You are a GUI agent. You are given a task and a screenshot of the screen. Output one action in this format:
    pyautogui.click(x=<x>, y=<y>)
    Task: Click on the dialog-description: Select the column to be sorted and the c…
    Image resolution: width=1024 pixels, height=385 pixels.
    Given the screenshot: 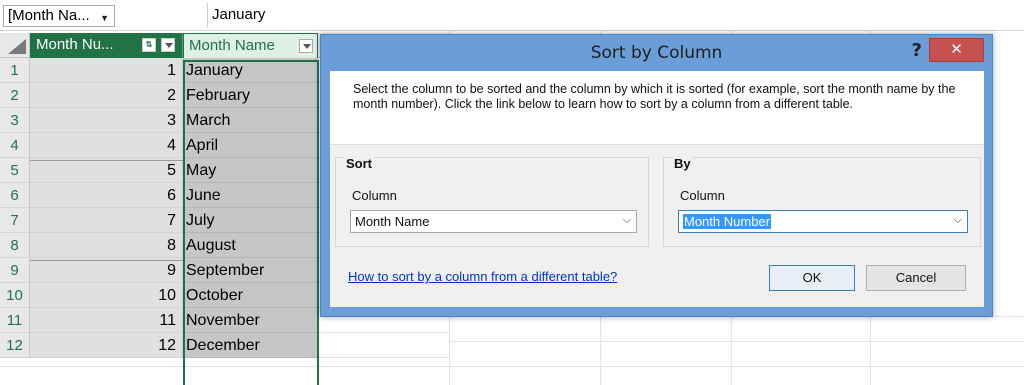 What is the action you would take?
    pyautogui.click(x=654, y=96)
    